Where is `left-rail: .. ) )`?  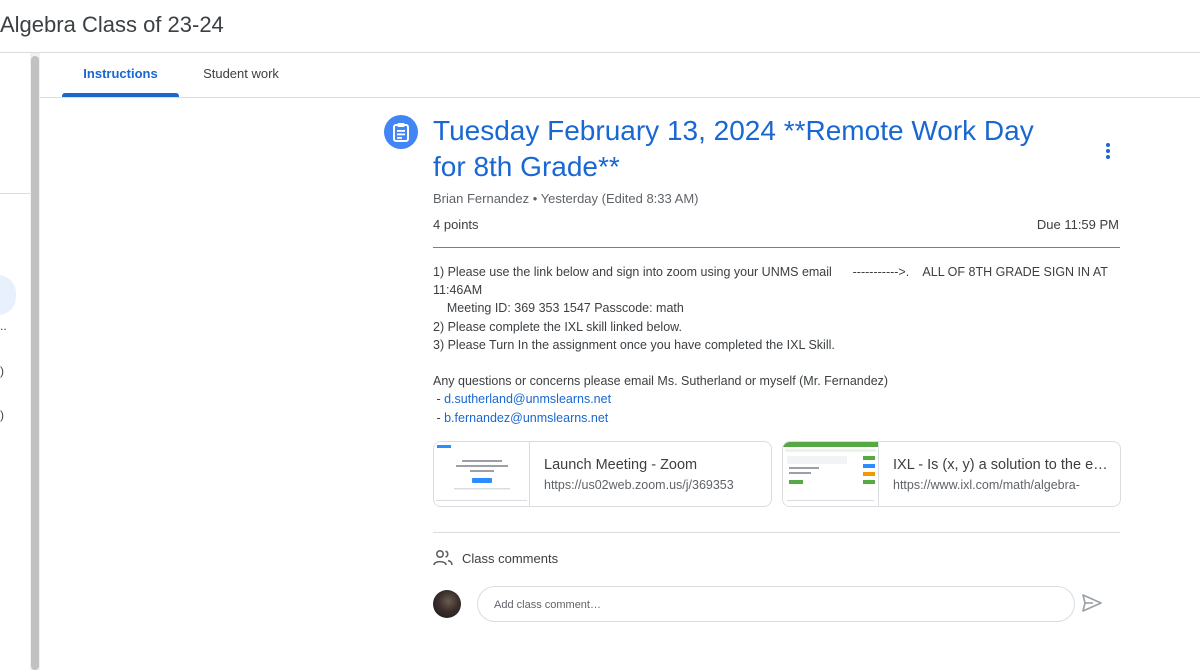 left-rail: .. ) ) is located at coordinates (15, 361).